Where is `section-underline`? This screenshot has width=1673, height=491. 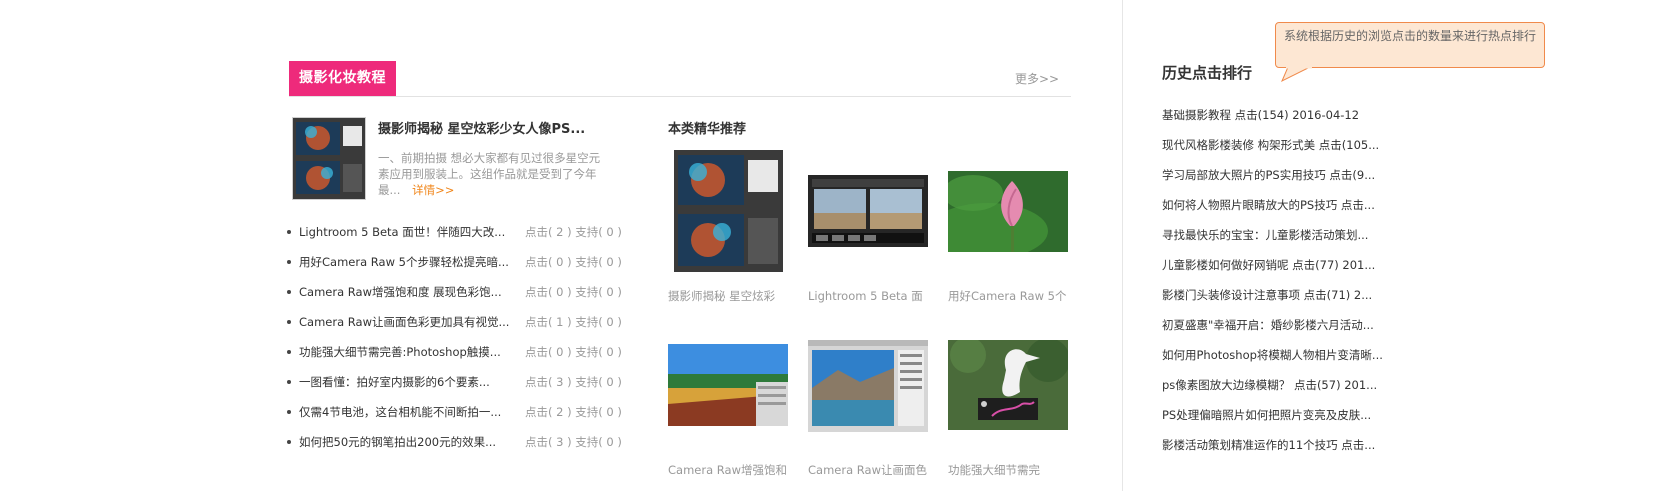
section-underline is located at coordinates (680, 96).